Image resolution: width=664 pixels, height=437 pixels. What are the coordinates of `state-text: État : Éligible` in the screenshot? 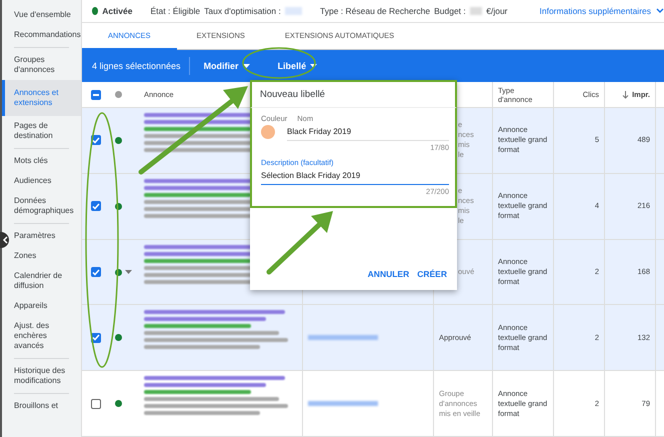 It's located at (175, 11).